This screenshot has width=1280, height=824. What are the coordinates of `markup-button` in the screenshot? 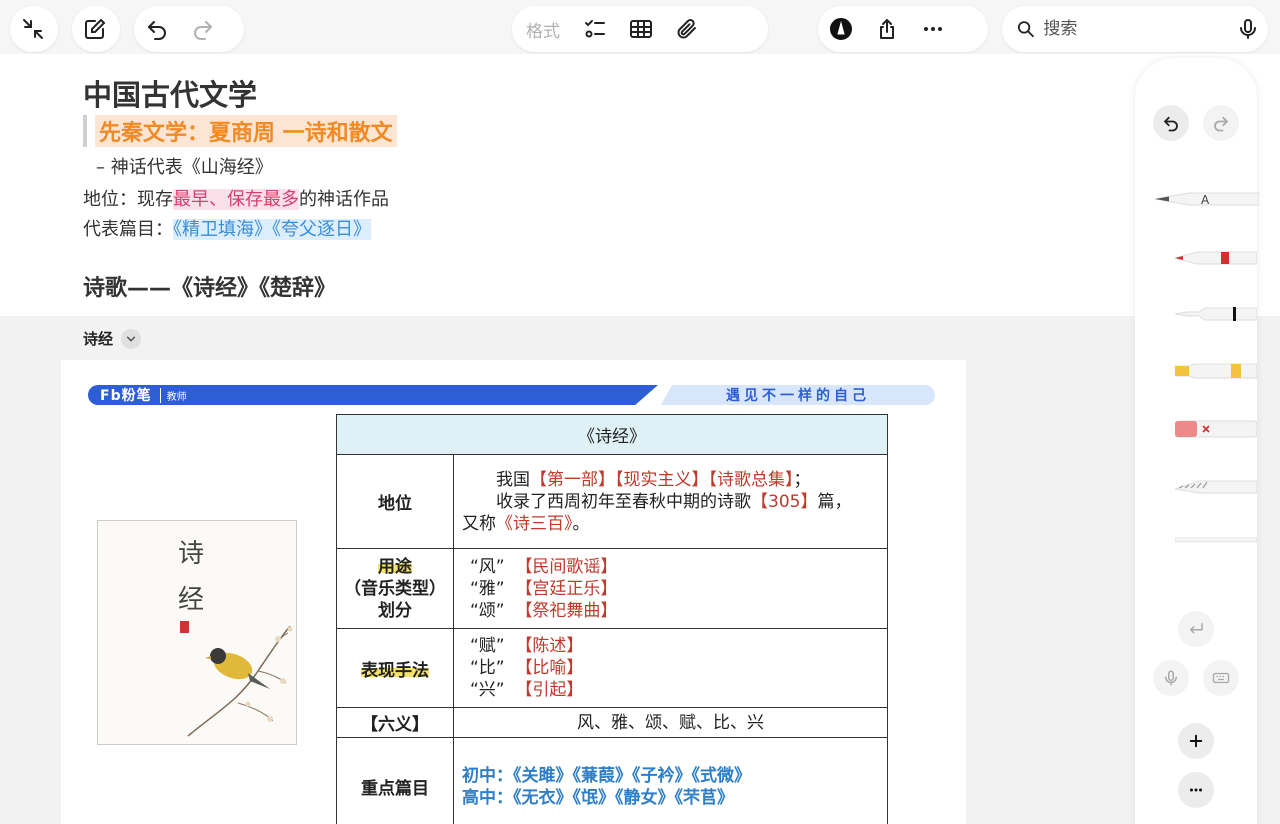 It's located at (841, 29).